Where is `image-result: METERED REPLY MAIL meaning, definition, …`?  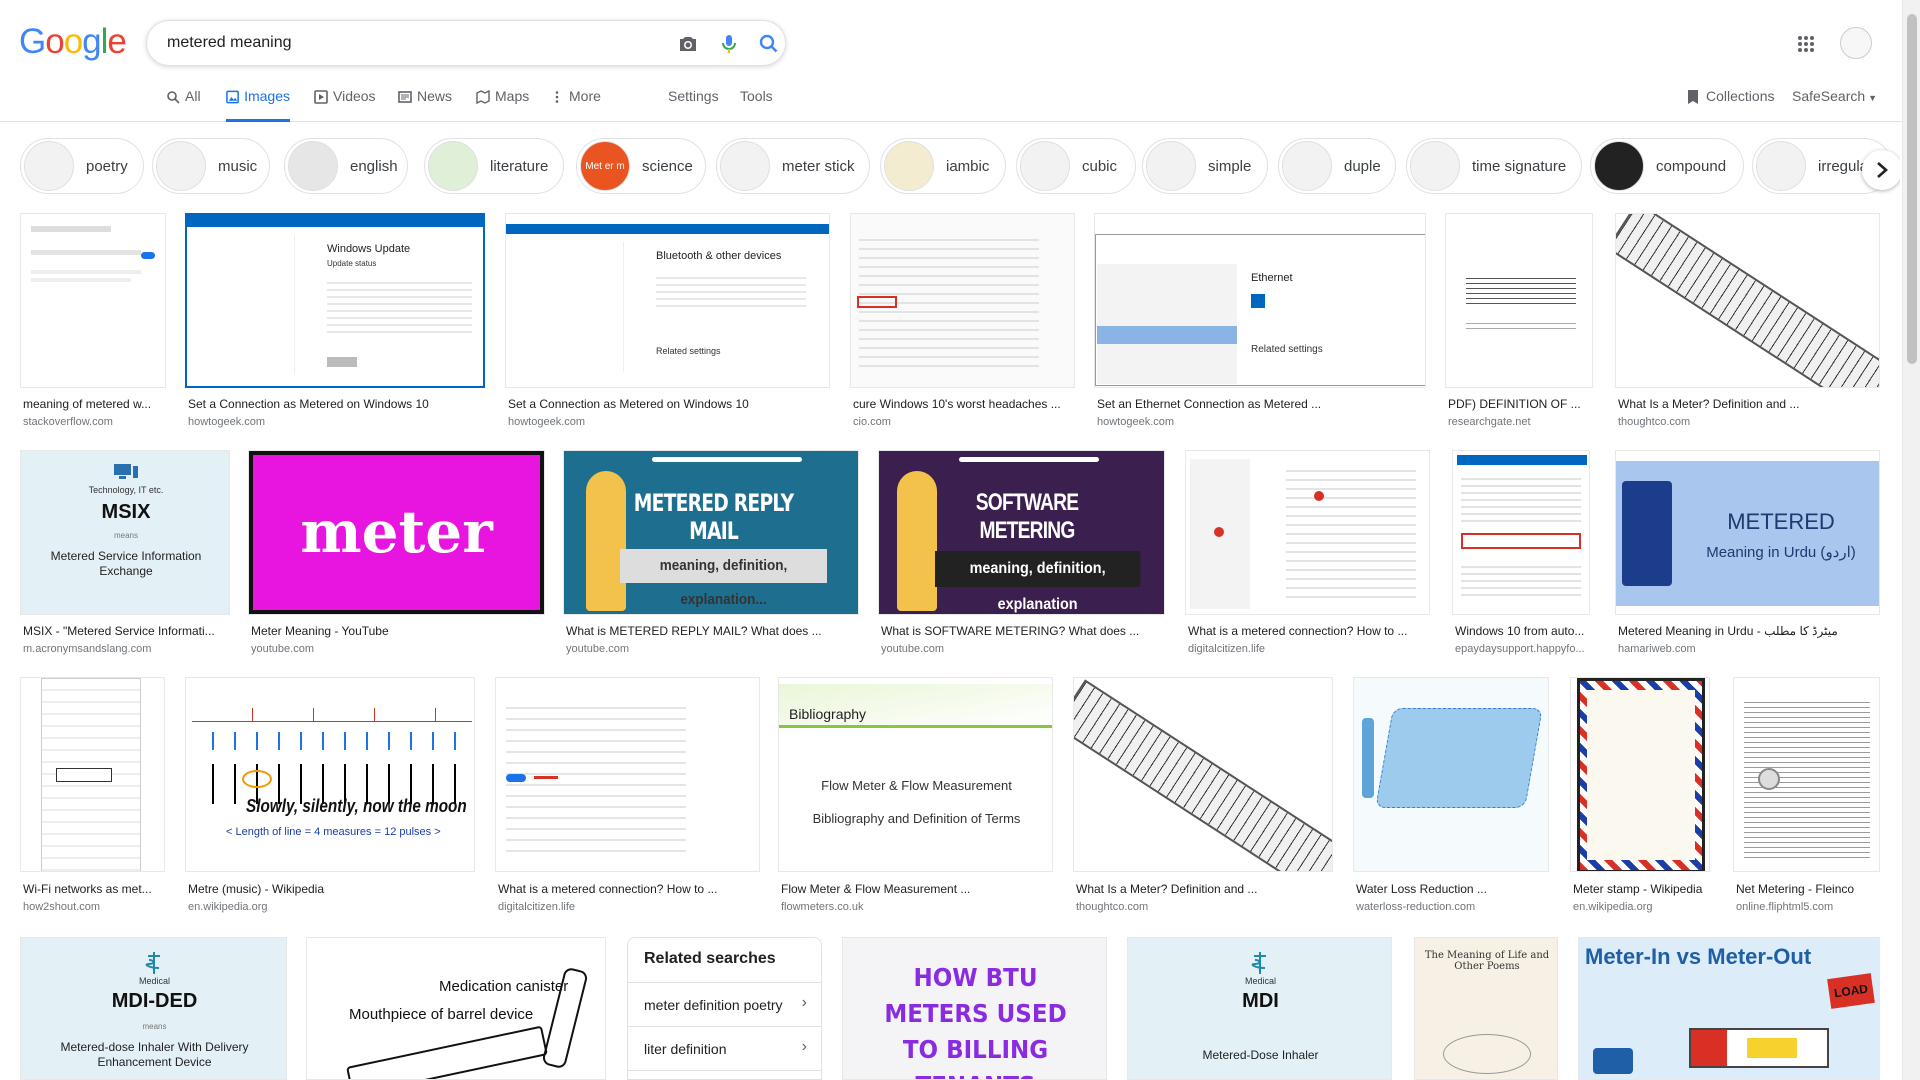 image-result: METERED REPLY MAIL meaning, definition, … is located at coordinates (711, 555).